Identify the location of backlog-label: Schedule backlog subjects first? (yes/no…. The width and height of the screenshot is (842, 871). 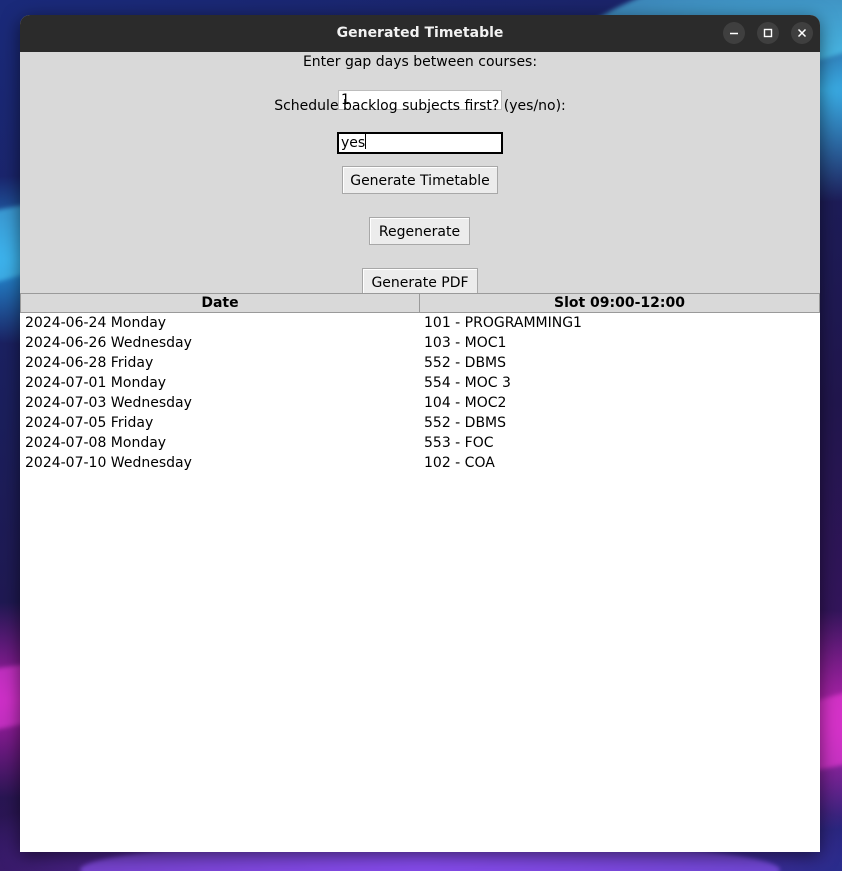
(420, 106).